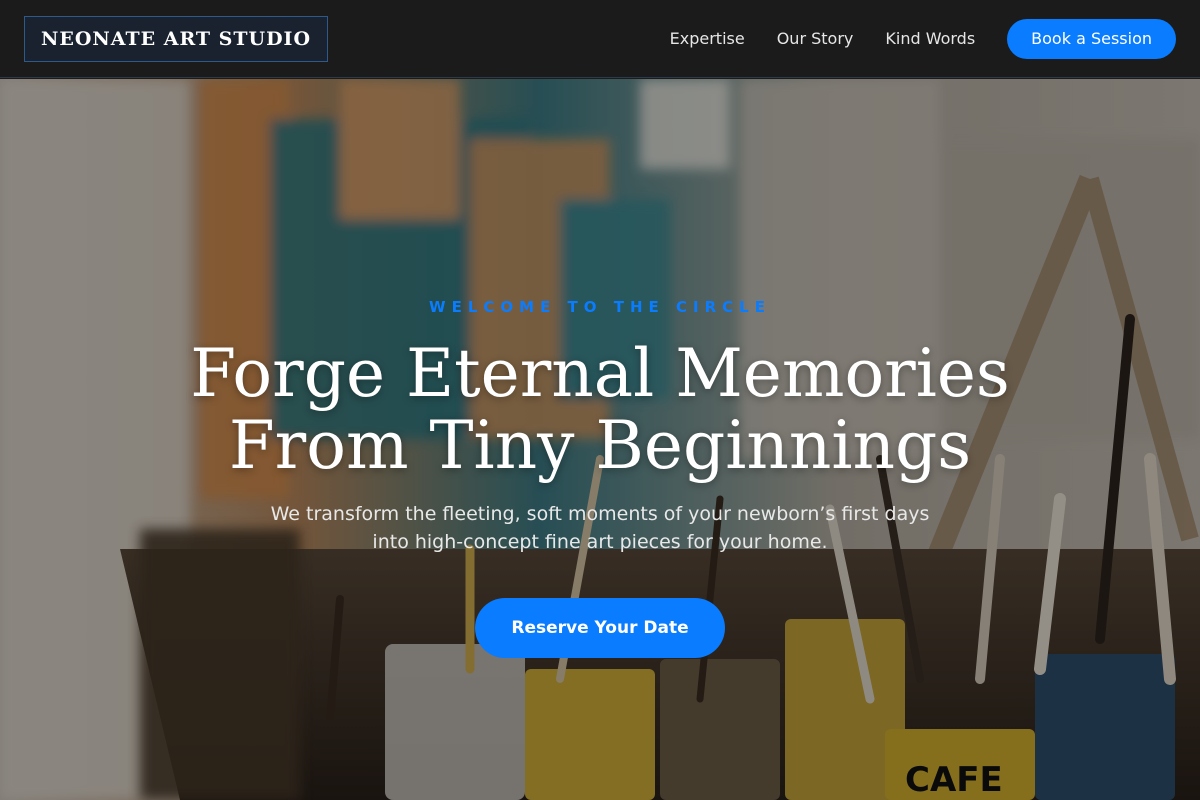  Describe the element at coordinates (930, 38) in the screenshot. I see `nav-link-kind-words: Kind Words` at that location.